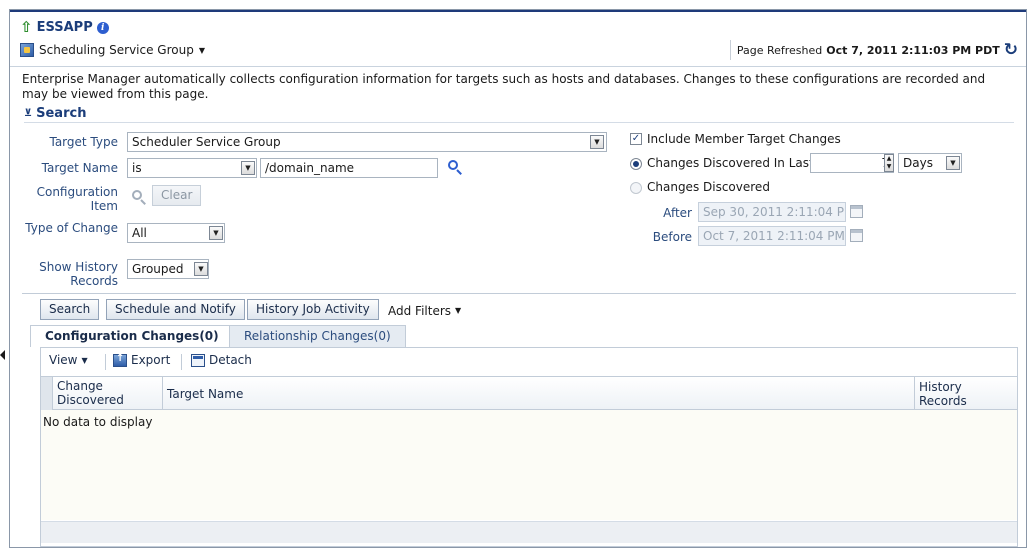 The height and width of the screenshot is (553, 1032). I want to click on view-label: View, so click(63, 360).